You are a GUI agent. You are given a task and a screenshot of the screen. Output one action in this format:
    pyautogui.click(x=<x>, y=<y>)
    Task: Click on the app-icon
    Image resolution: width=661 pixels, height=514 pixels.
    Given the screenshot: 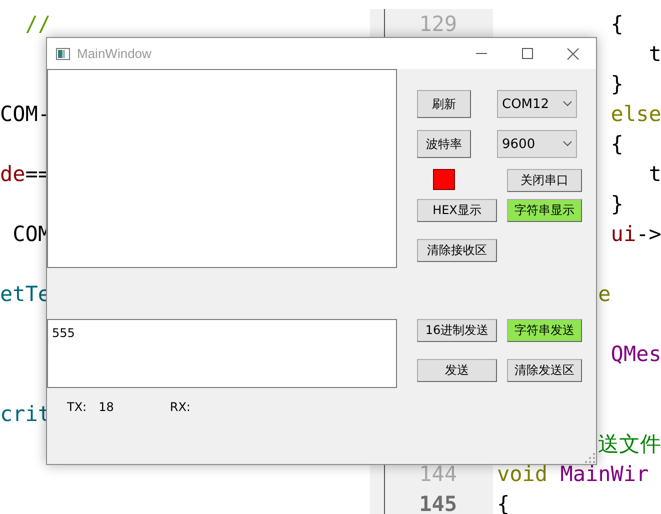 What is the action you would take?
    pyautogui.click(x=63, y=54)
    